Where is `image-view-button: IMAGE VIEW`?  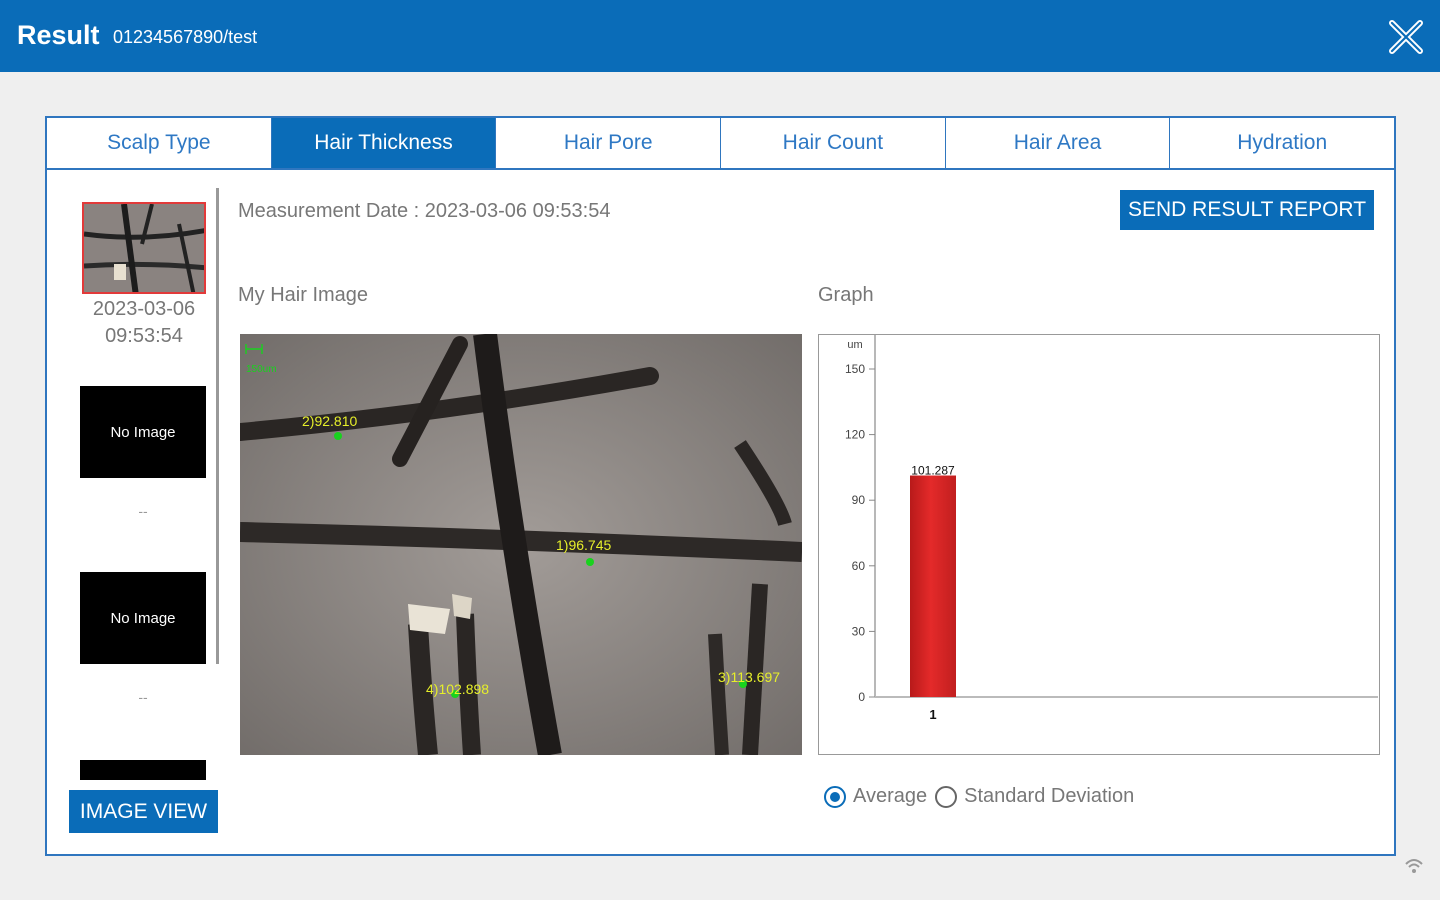 image-view-button: IMAGE VIEW is located at coordinates (143, 811).